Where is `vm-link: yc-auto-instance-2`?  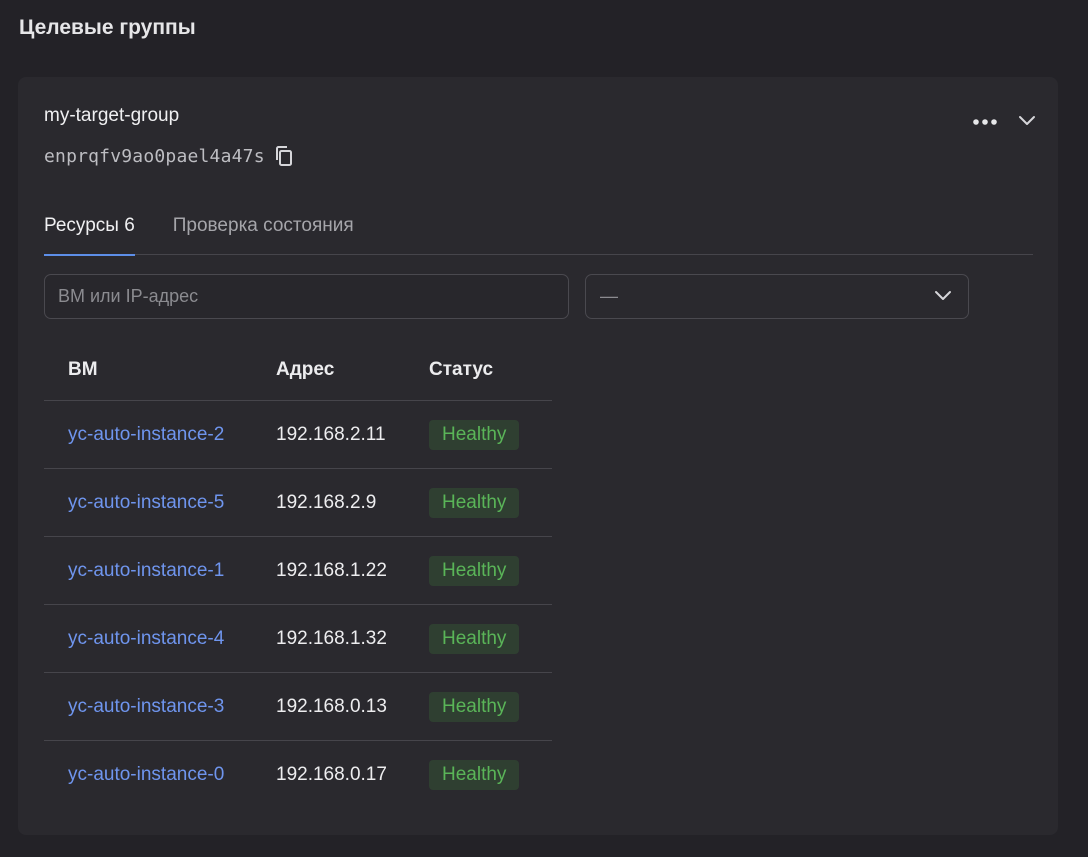
vm-link: yc-auto-instance-2 is located at coordinates (146, 434).